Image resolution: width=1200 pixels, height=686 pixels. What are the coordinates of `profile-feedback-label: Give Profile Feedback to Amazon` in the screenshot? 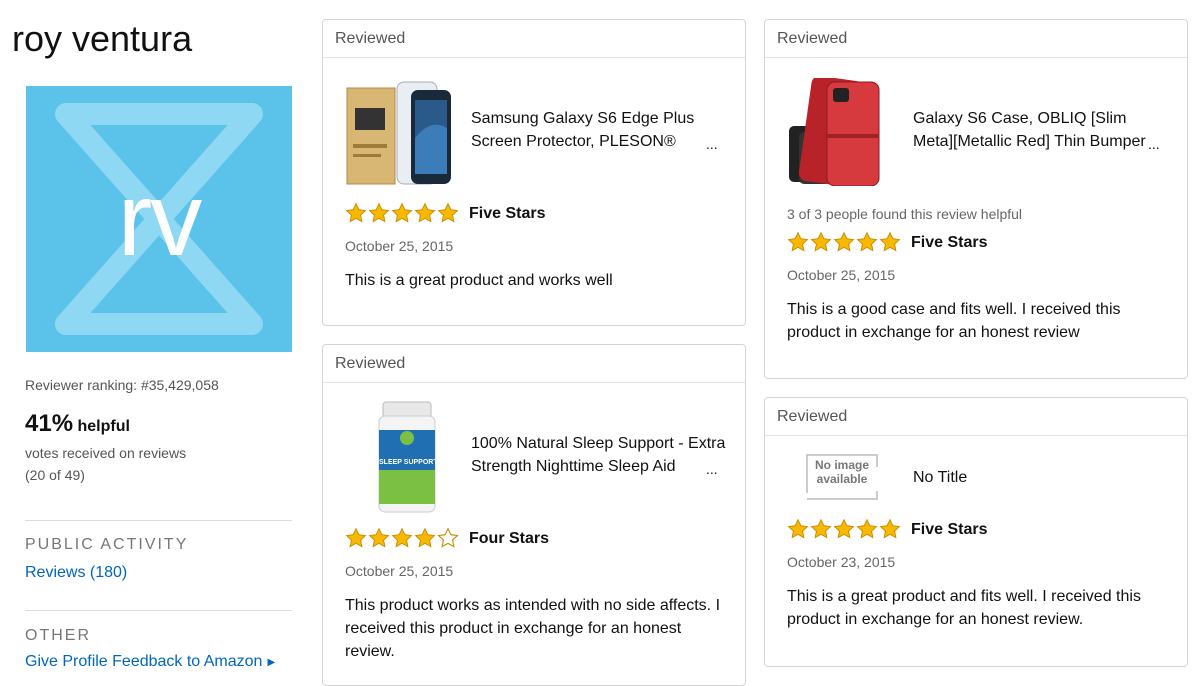 It's located at (144, 661).